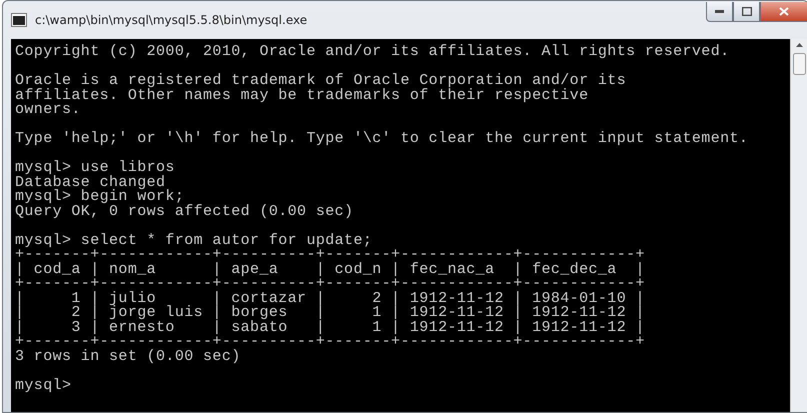 This screenshot has height=413, width=807. I want to click on minimize-icon, so click(719, 11).